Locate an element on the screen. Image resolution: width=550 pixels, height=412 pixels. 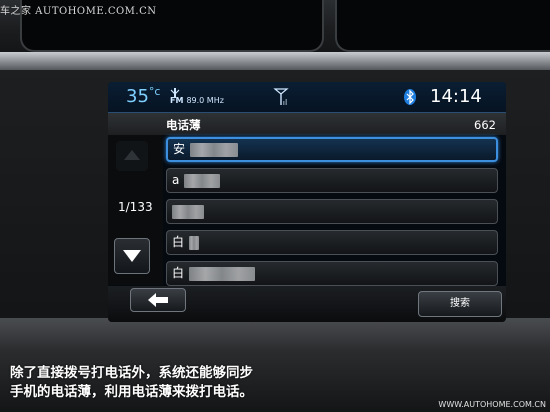
caption: 除了直接拨号打电话外，系统还能够同步 手机的电话薄，利用电话薄来拨打电话。 is located at coordinates (160, 383).